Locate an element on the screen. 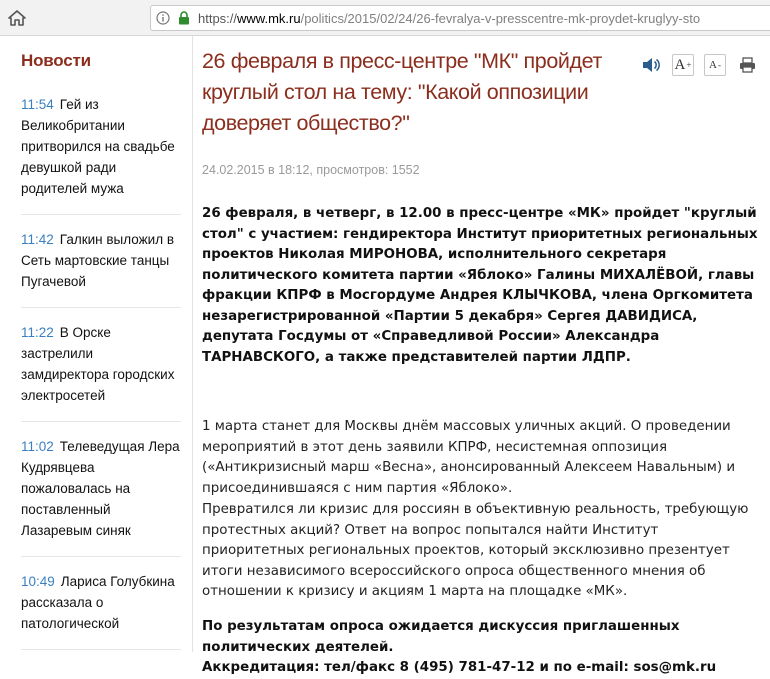 Image resolution: width=770 pixels, height=679 pixels. news-time: 11:54 is located at coordinates (37, 104).